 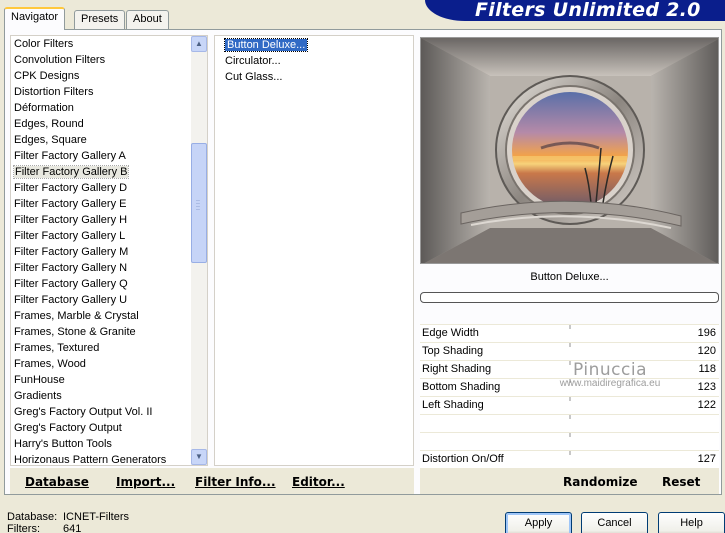 I want to click on parameter-slider: Bottom Shading 123, so click(x=569, y=387).